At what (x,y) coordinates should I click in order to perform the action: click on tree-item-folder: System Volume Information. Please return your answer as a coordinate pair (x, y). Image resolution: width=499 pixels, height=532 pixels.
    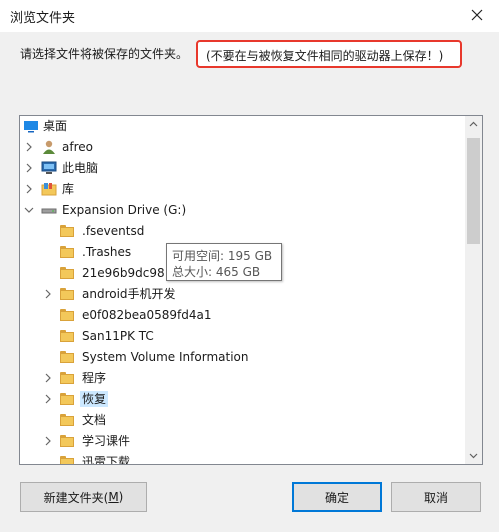
    Looking at the image, I should click on (242, 357).